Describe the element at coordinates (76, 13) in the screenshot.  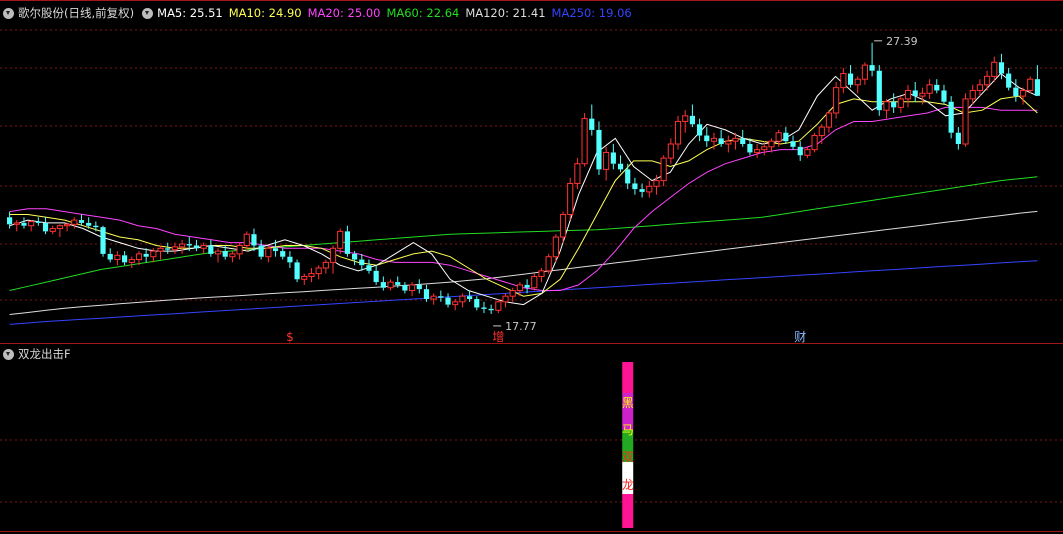
I see `stock-title: 歌尔股份(日线,前复权)` at that location.